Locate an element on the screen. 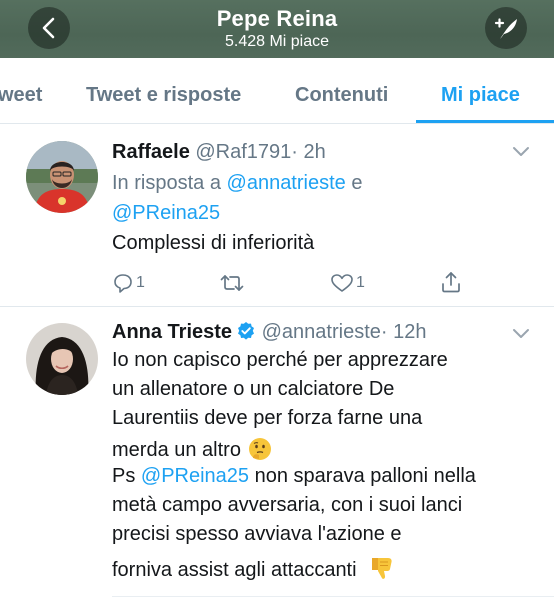  author-name: Anna Trieste is located at coordinates (172, 332).